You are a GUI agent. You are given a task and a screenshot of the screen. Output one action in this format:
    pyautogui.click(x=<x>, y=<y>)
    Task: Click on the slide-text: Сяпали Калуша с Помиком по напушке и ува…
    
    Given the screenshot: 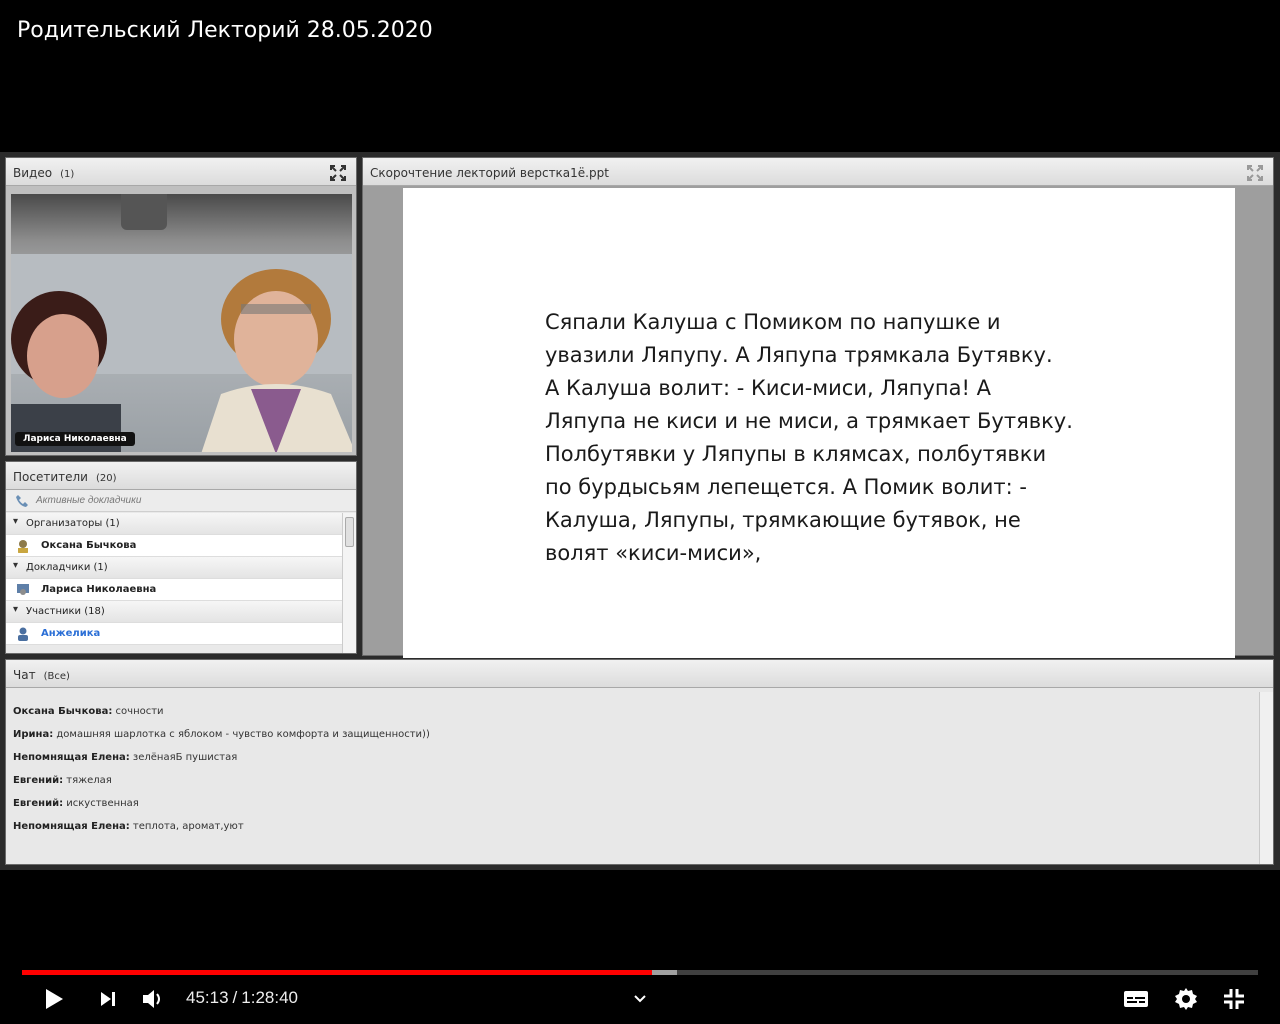 What is the action you would take?
    pyautogui.click(x=825, y=438)
    